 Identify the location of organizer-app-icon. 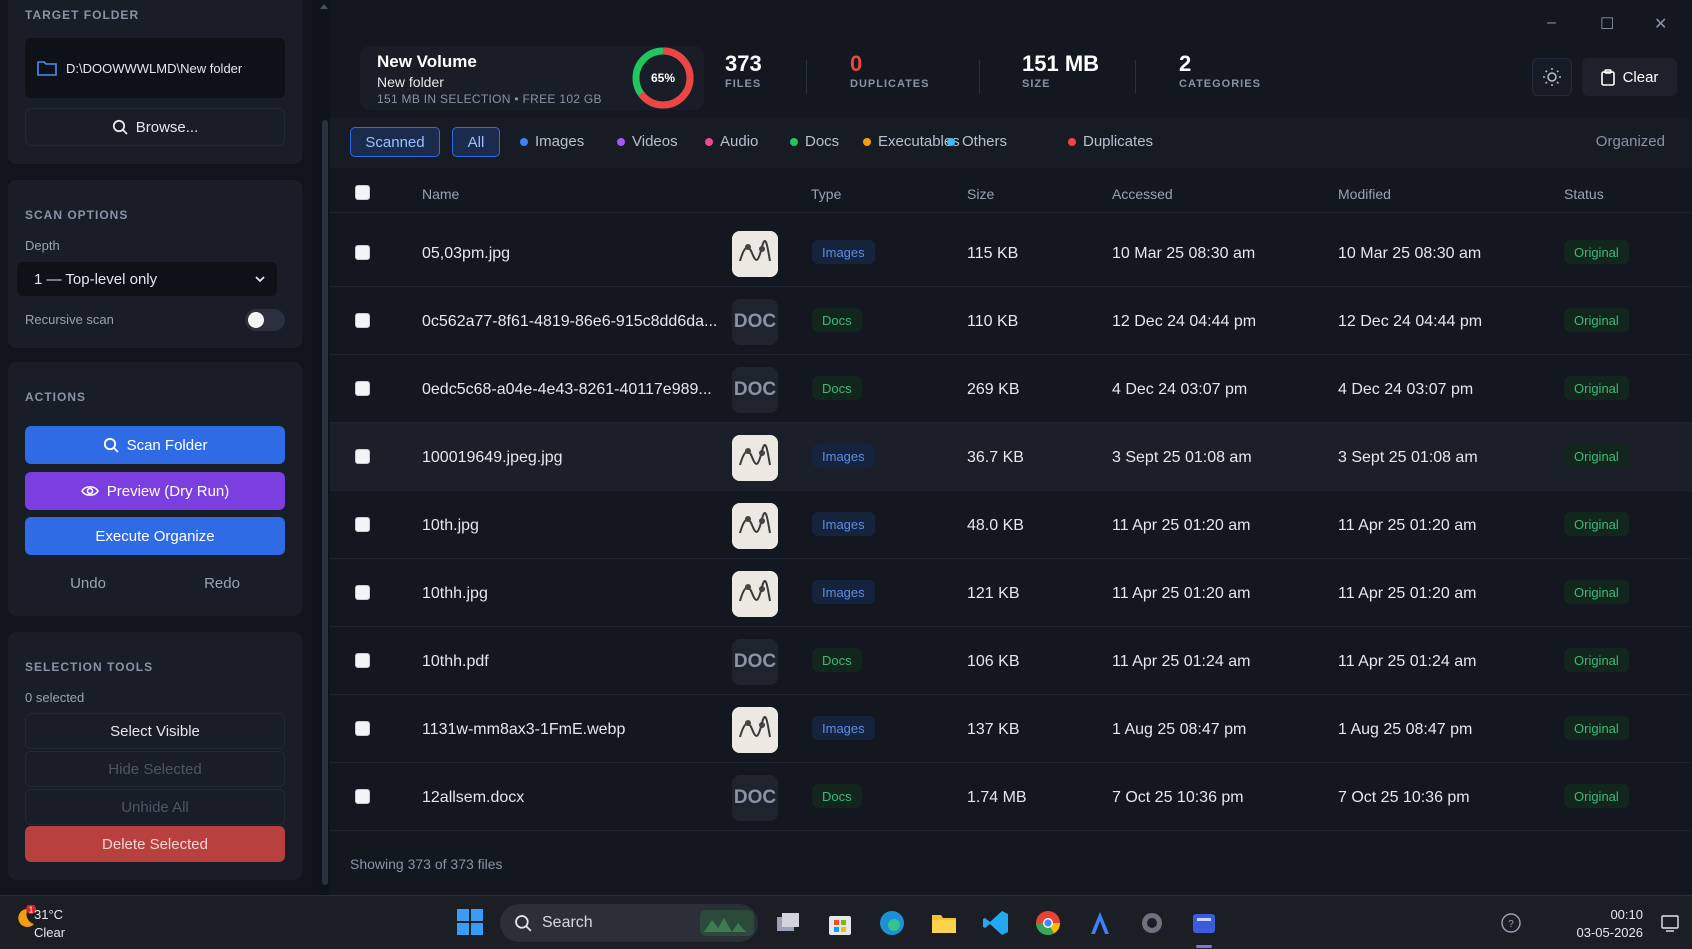
(1204, 923).